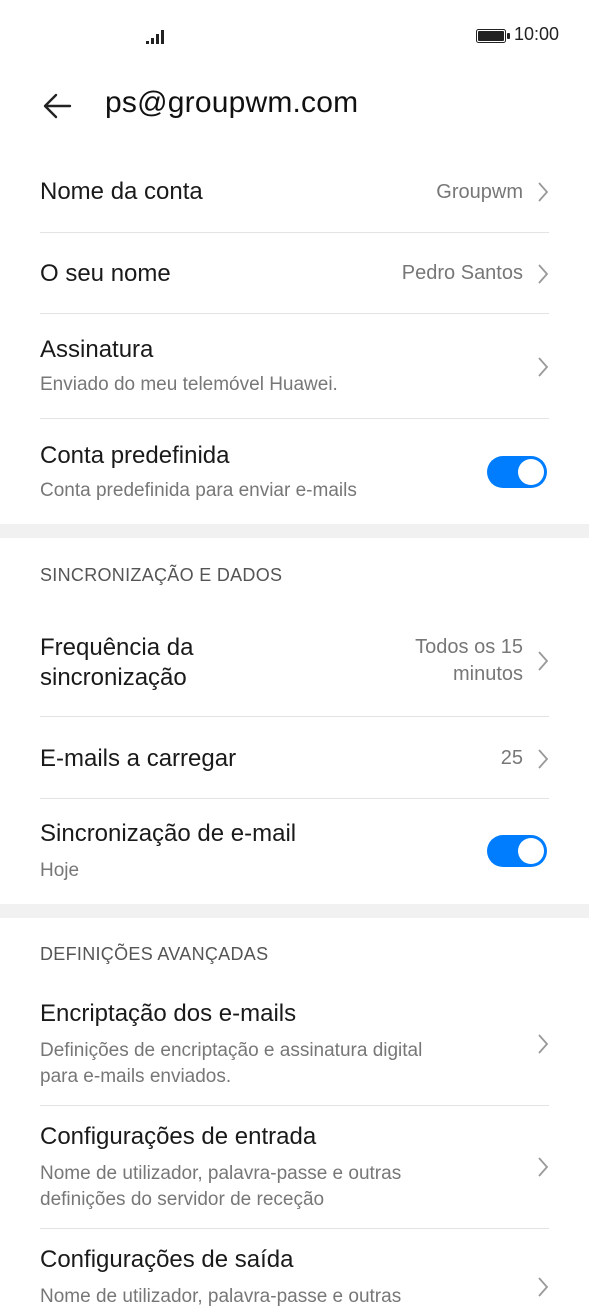  What do you see at coordinates (462, 273) in the screenshot?
I see `your-name-value: Pedro Santos` at bounding box center [462, 273].